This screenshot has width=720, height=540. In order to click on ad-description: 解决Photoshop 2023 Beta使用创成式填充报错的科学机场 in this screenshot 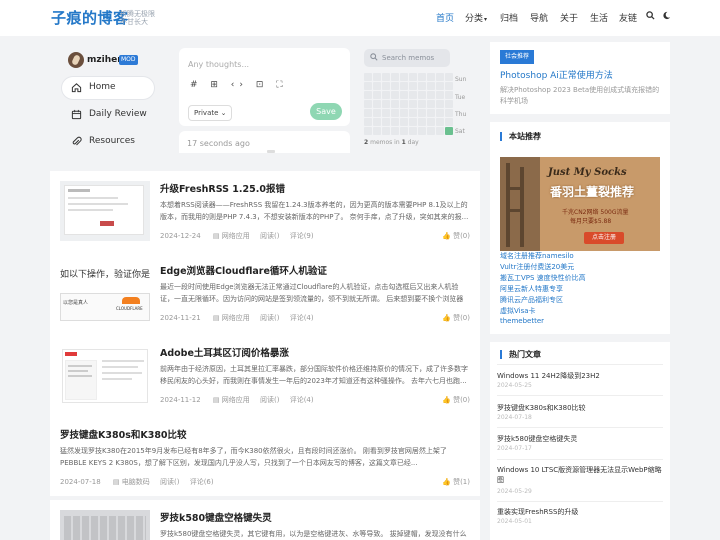, I will do `click(580, 95)`.